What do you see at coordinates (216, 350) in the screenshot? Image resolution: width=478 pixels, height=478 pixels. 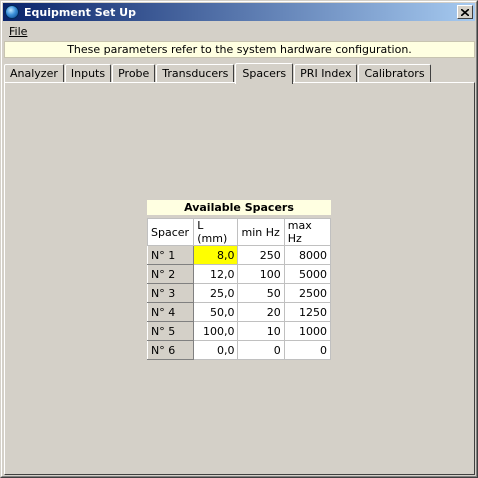 I see `length-cell: 0,0` at bounding box center [216, 350].